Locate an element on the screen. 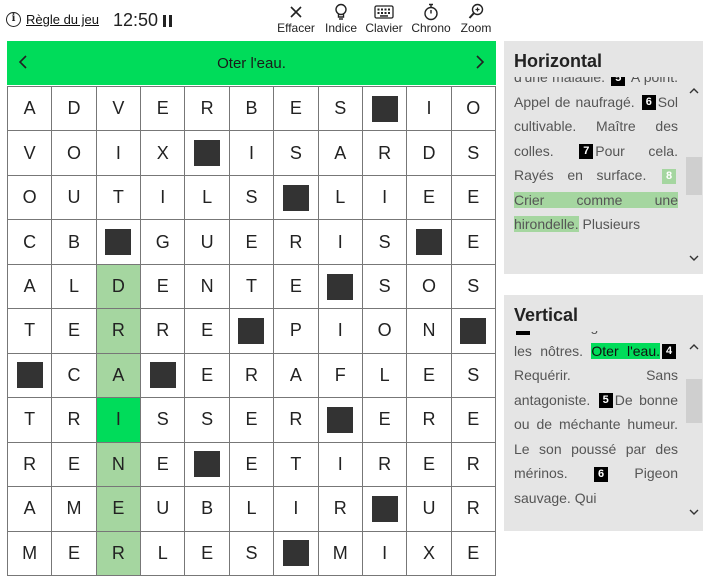  rules-label: Règle du jeu is located at coordinates (62, 19).